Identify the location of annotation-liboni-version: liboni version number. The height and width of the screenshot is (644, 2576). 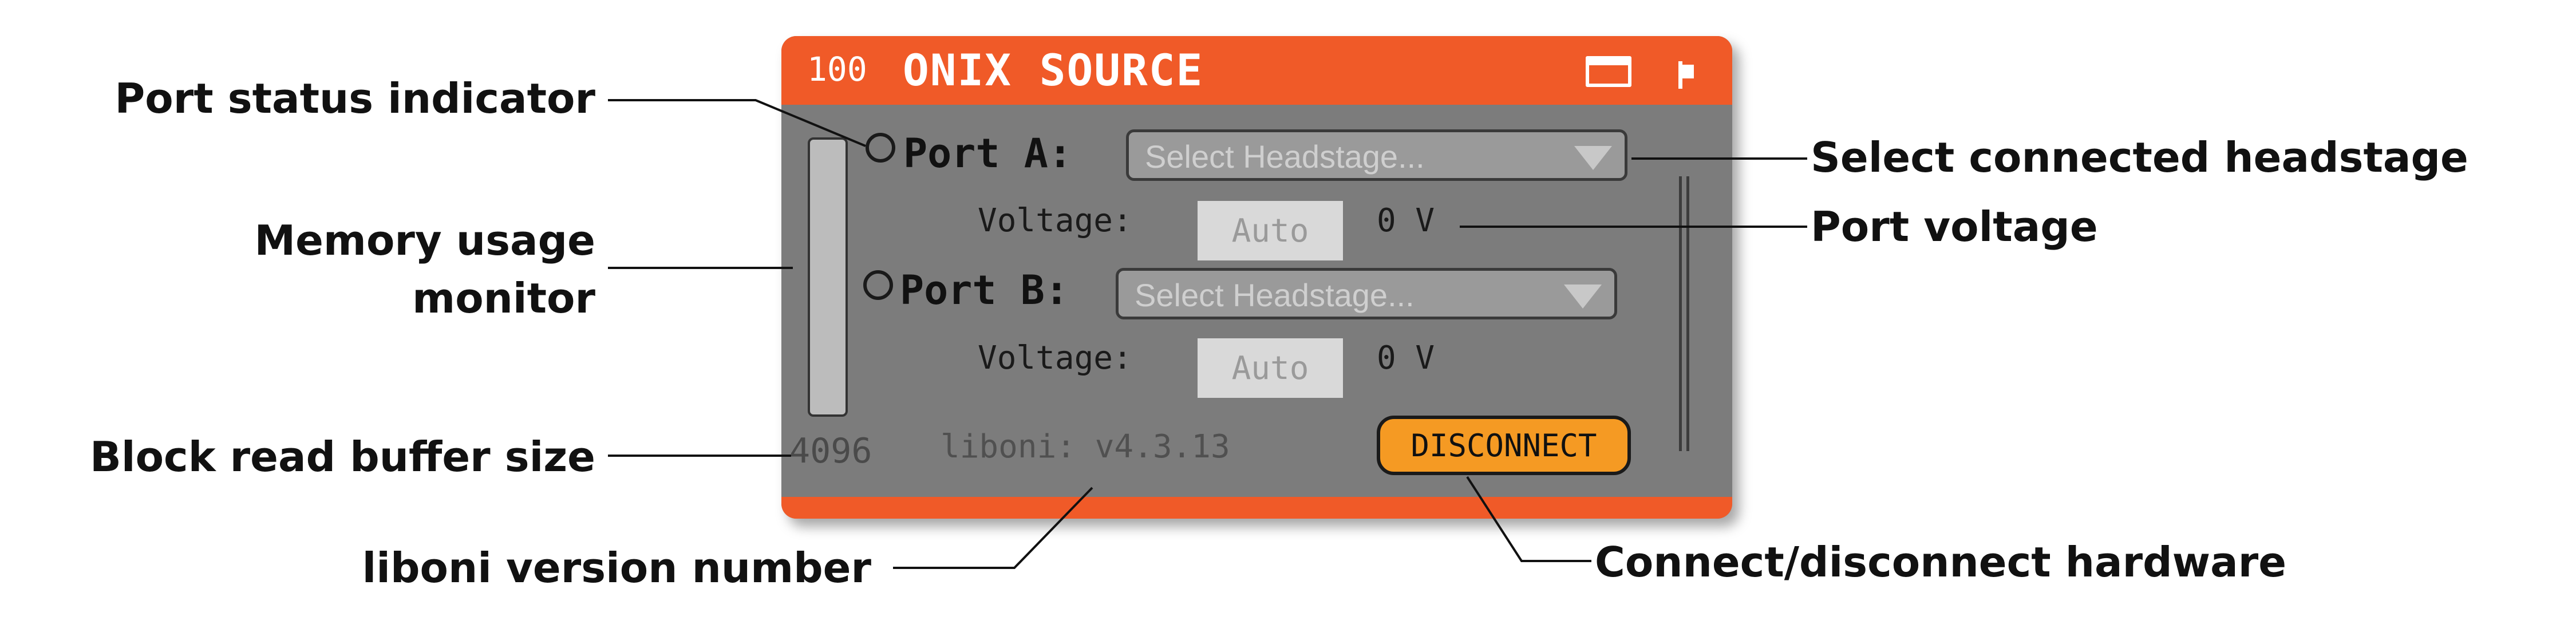
(616, 568).